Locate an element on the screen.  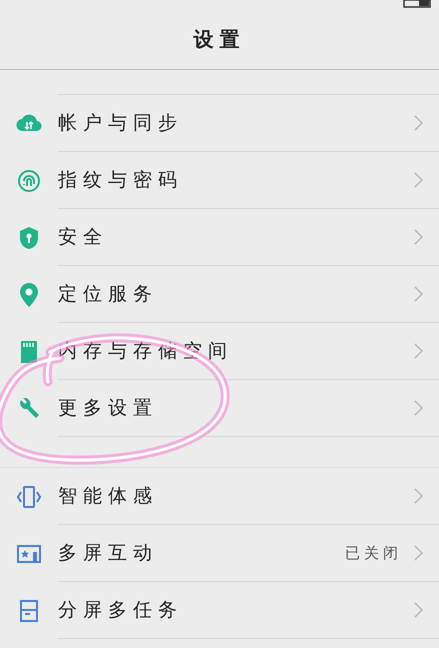
location-pin-icon is located at coordinates (29, 295).